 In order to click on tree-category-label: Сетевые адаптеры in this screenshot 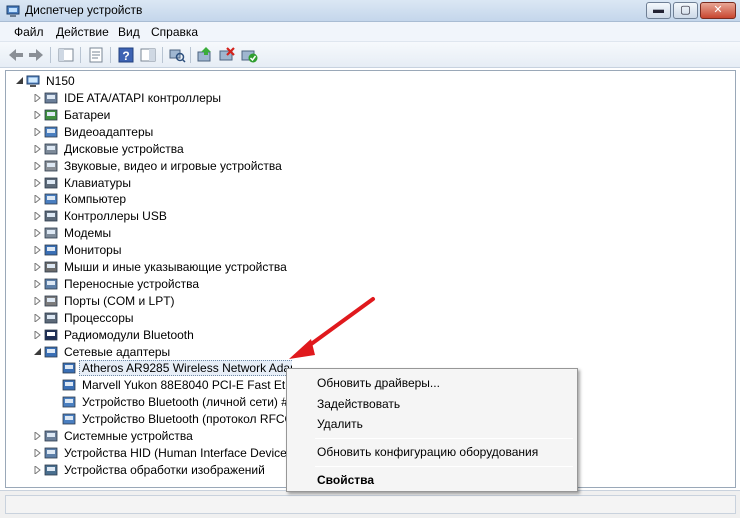, I will do `click(117, 351)`.